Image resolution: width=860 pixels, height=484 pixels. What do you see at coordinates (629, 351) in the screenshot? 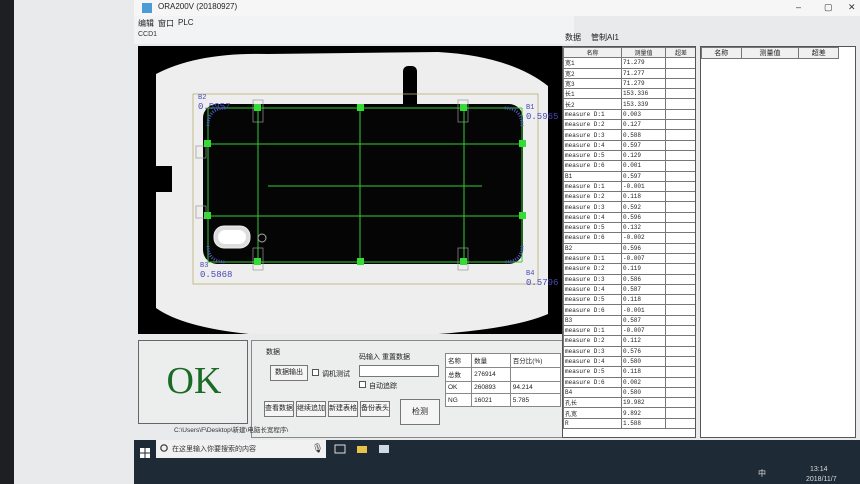
I see `measure-row: measure D:3 0.576` at bounding box center [629, 351].